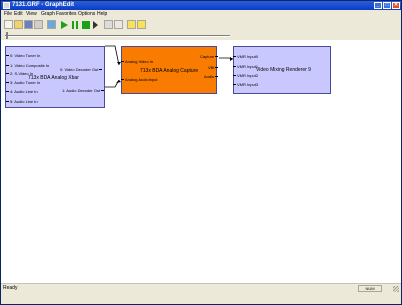 Image resolution: width=402 pixels, height=305 pixels. What do you see at coordinates (86, 14) in the screenshot?
I see `menu-options: Options` at bounding box center [86, 14].